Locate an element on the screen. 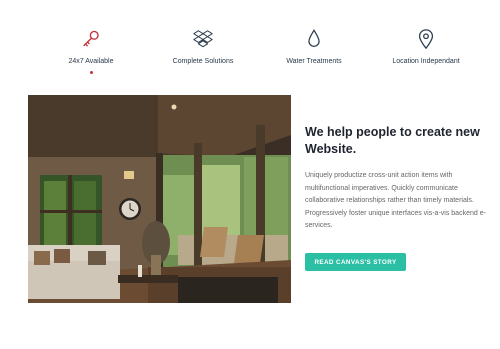 Image resolution: width=500 pixels, height=349 pixels. key-icon is located at coordinates (91, 38).